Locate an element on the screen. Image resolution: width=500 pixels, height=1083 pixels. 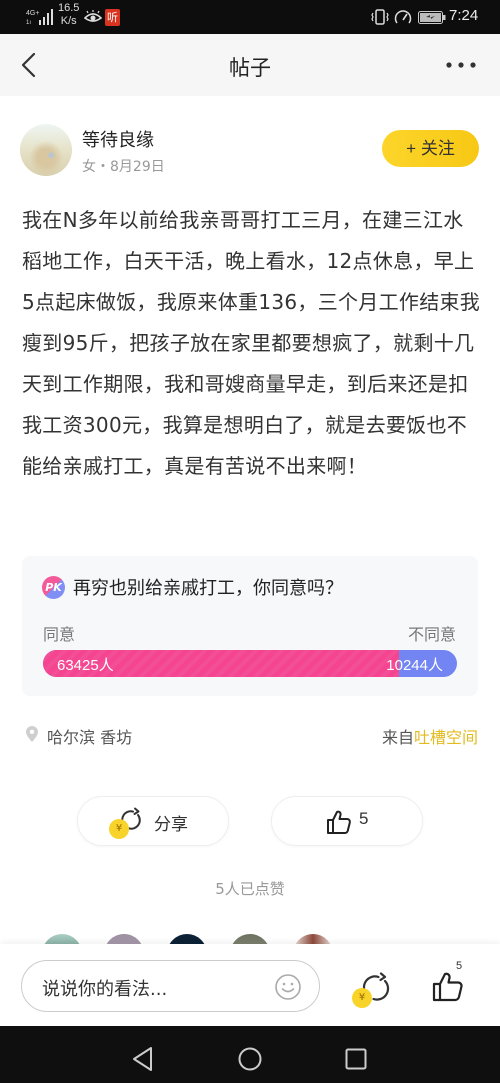
source-link: 吐槽空间 is located at coordinates (446, 737).